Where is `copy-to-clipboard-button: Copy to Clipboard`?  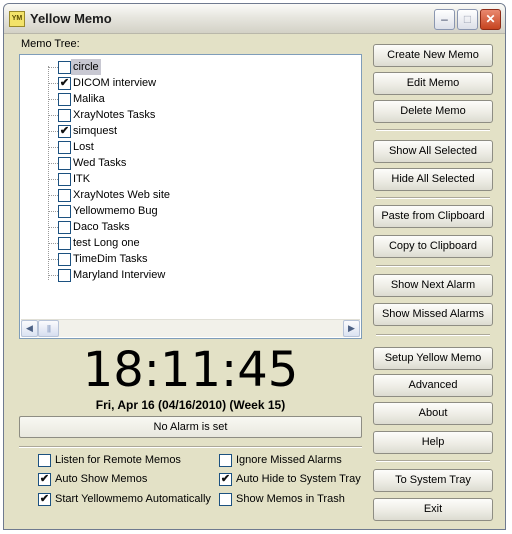
copy-to-clipboard-button: Copy to Clipboard is located at coordinates (433, 246).